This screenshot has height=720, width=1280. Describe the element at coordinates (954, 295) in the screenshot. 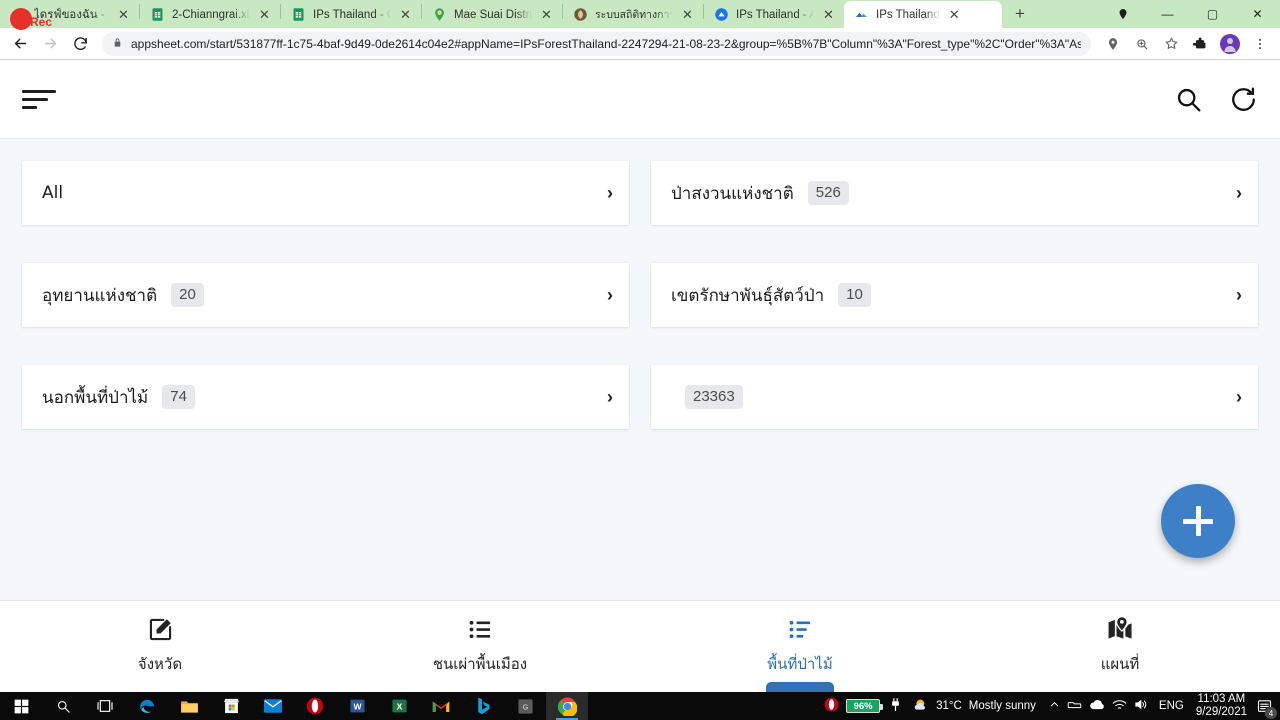

I see `forest-type-row-wildlife-sanctuary: เขตรักษาพันธุ์สัตว์ป่า 10 ›` at that location.